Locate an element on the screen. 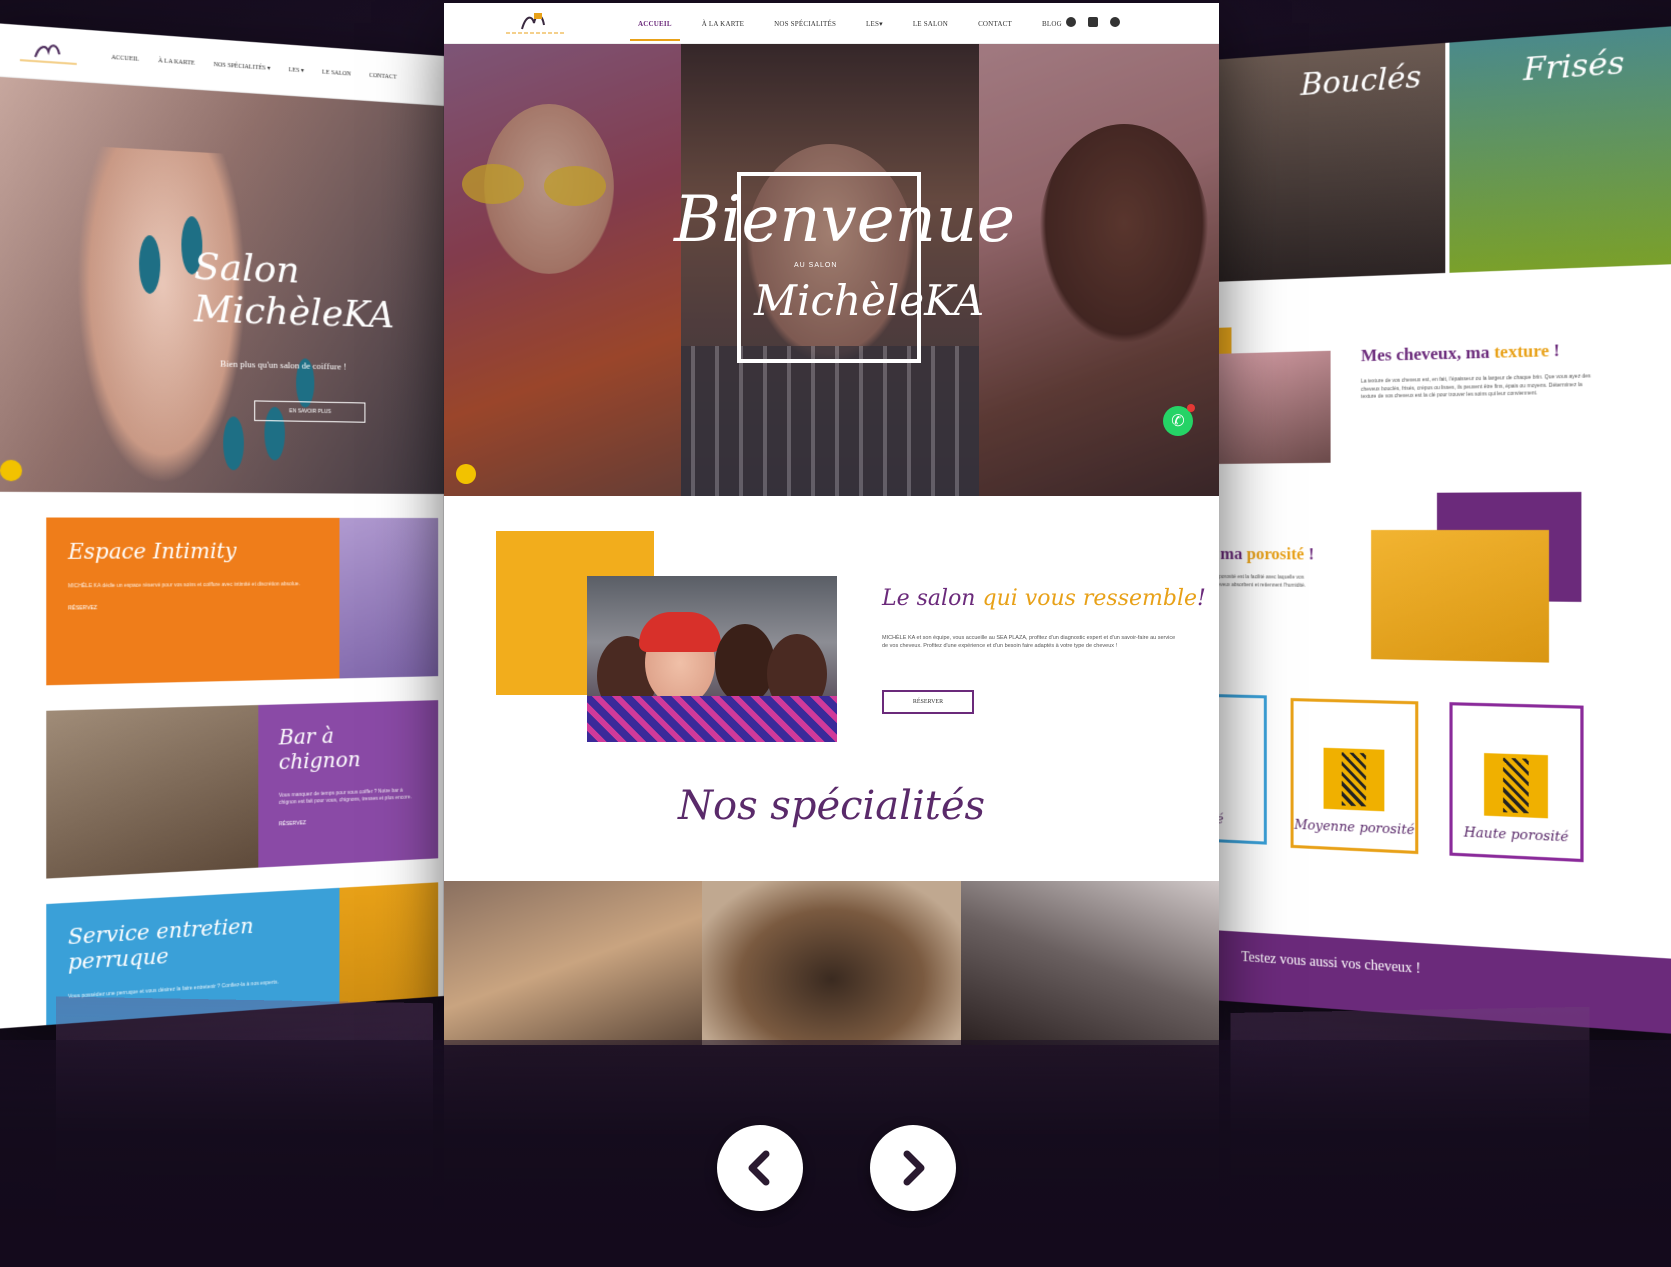 Image resolution: width=1671 pixels, height=1267 pixels. left-nav-item: NOS SPÉCIALITÉS ▾ is located at coordinates (241, 66).